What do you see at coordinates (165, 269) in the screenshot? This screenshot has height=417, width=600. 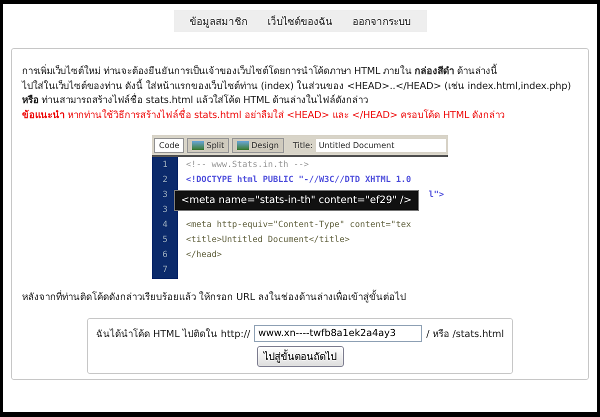 I see `line-number: 7` at bounding box center [165, 269].